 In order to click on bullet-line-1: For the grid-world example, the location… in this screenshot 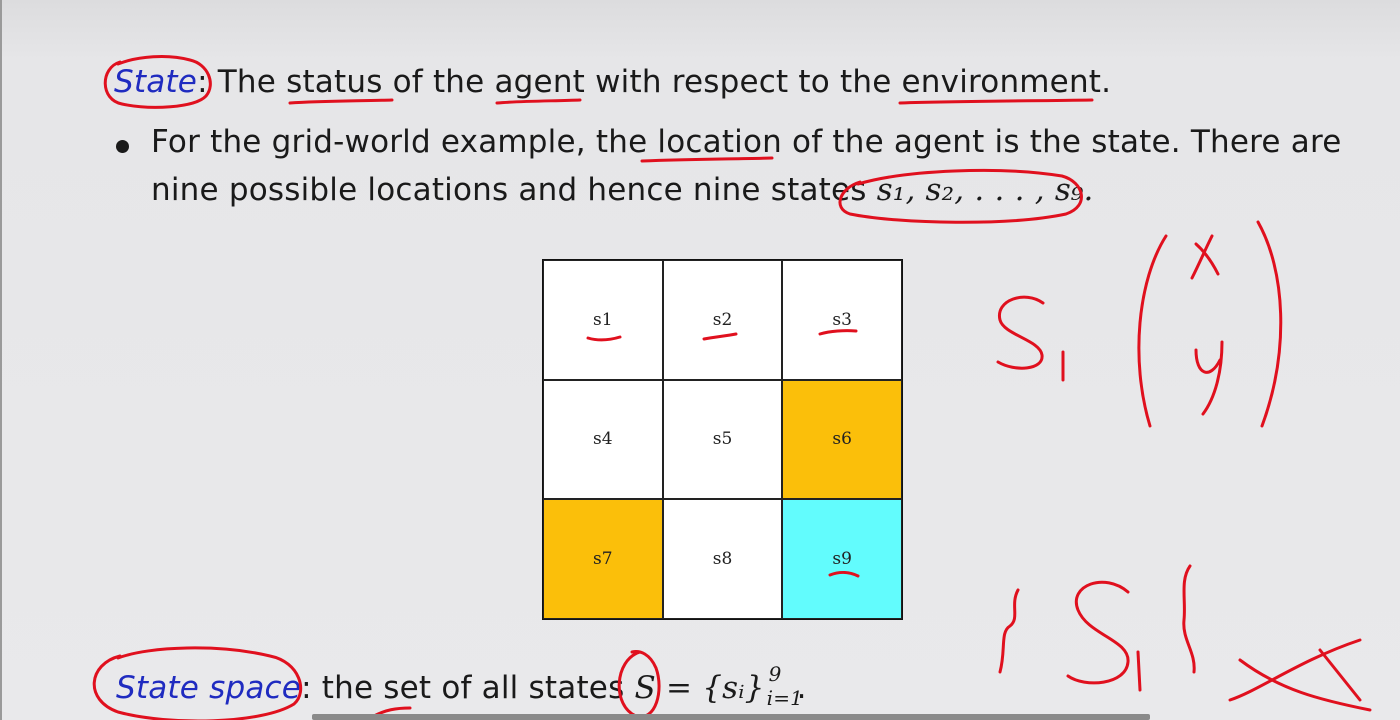, I will do `click(746, 142)`.